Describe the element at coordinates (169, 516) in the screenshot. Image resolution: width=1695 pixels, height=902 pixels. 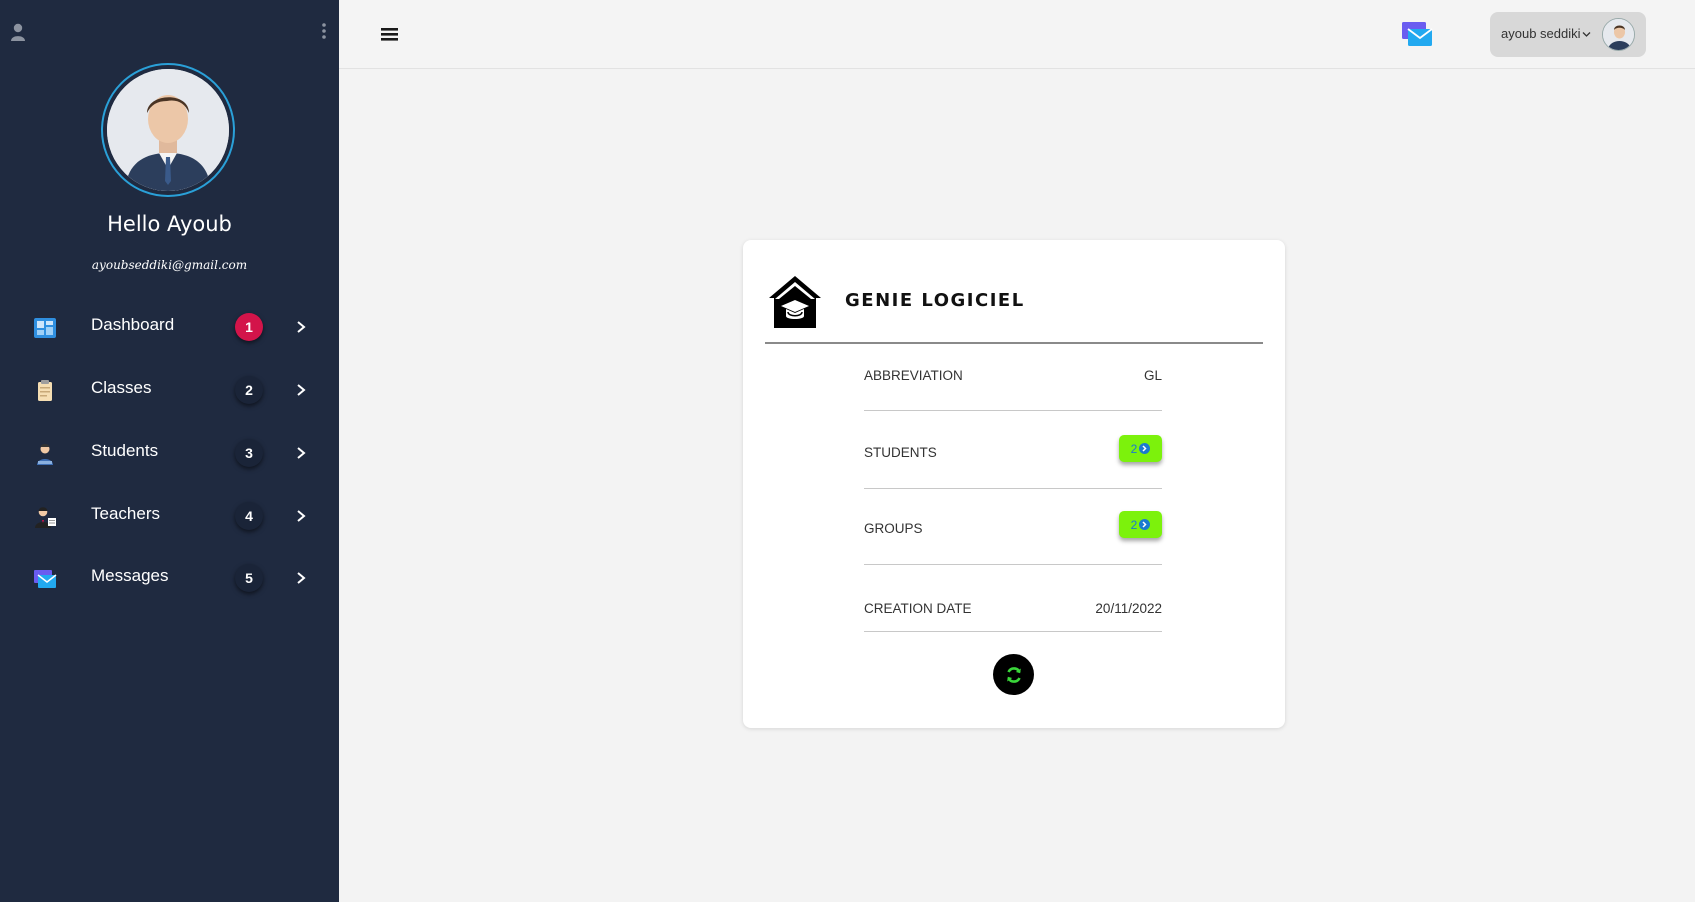
I see `sidebar-item-teachers: Teachers 4` at that location.